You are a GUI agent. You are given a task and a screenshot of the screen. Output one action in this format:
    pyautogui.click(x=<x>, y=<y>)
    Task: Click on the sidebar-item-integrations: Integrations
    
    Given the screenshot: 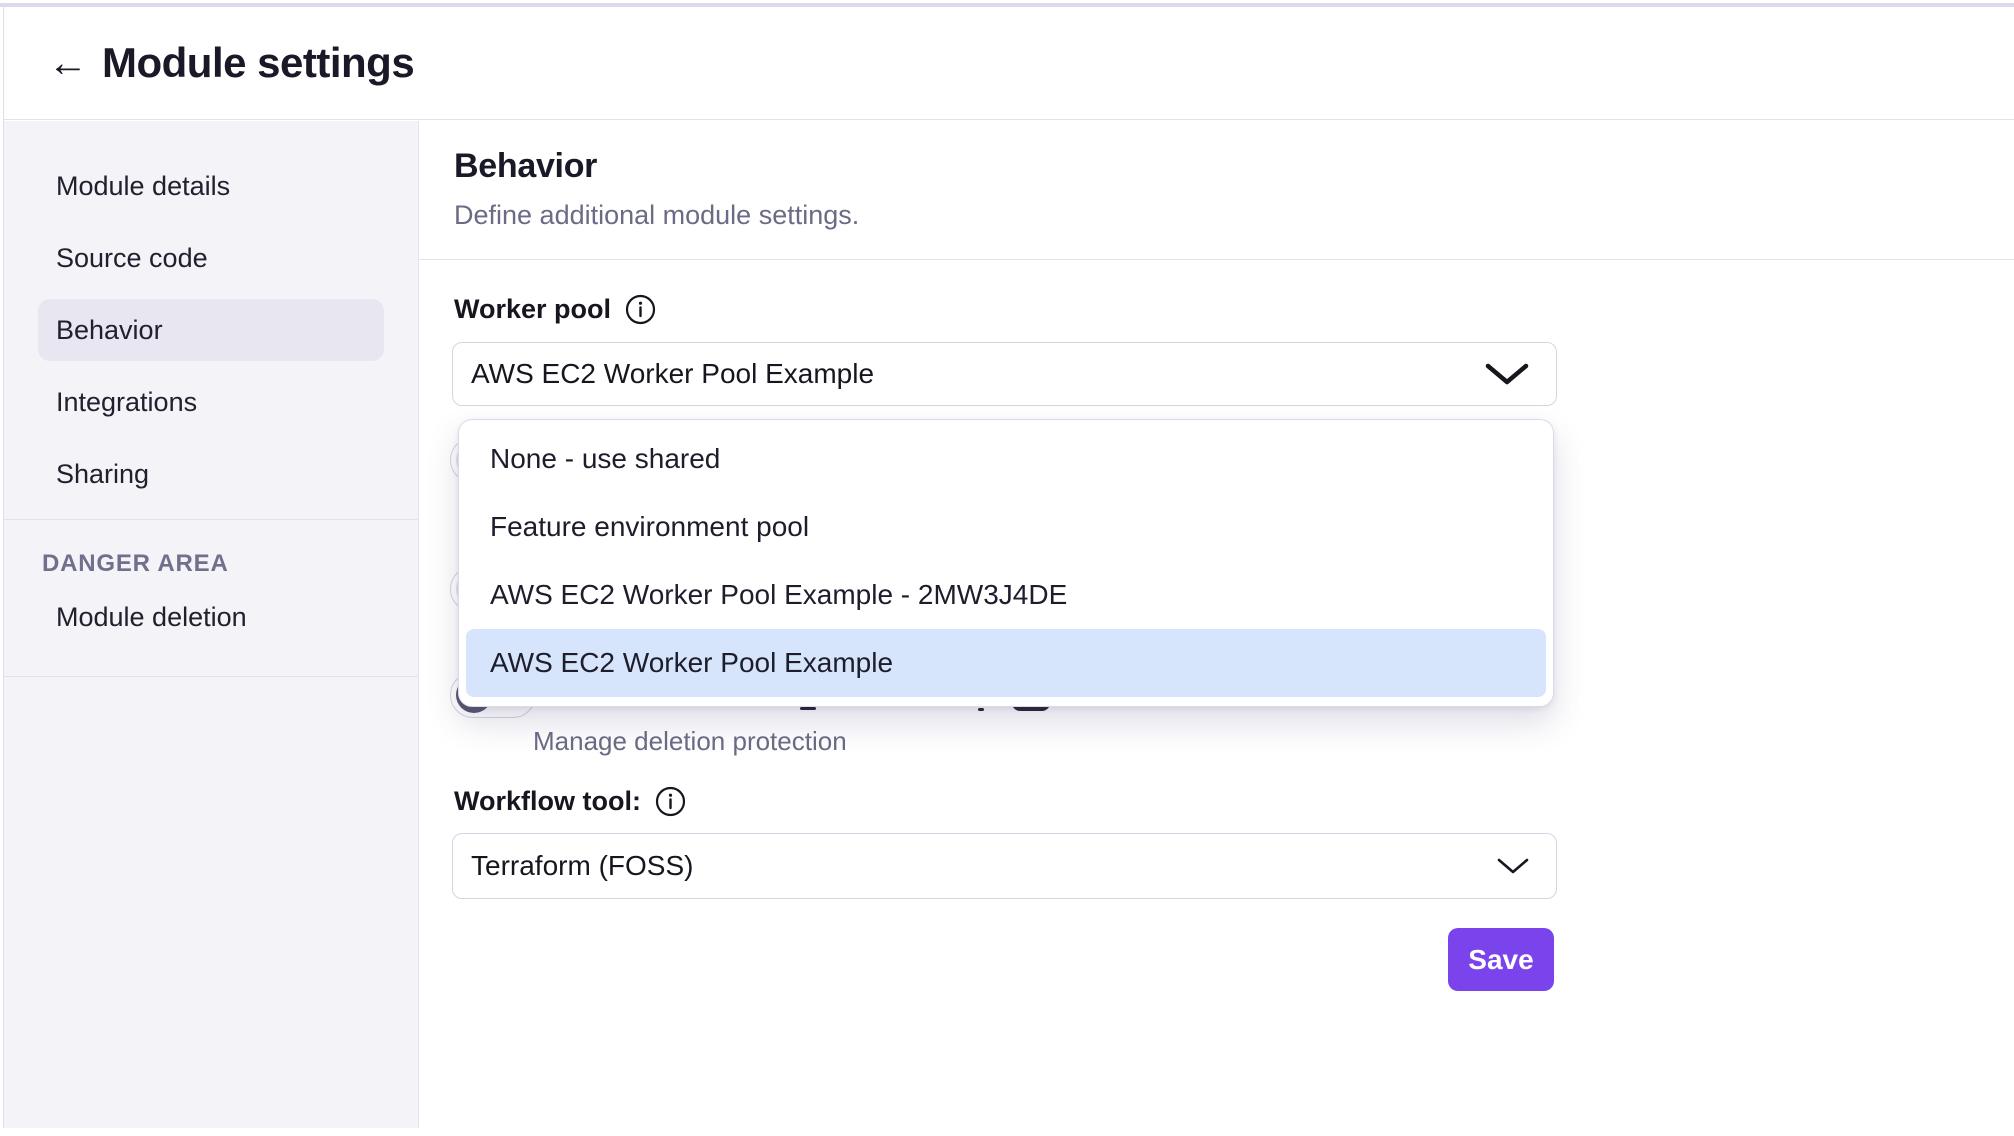 What is the action you would take?
    pyautogui.click(x=211, y=402)
    